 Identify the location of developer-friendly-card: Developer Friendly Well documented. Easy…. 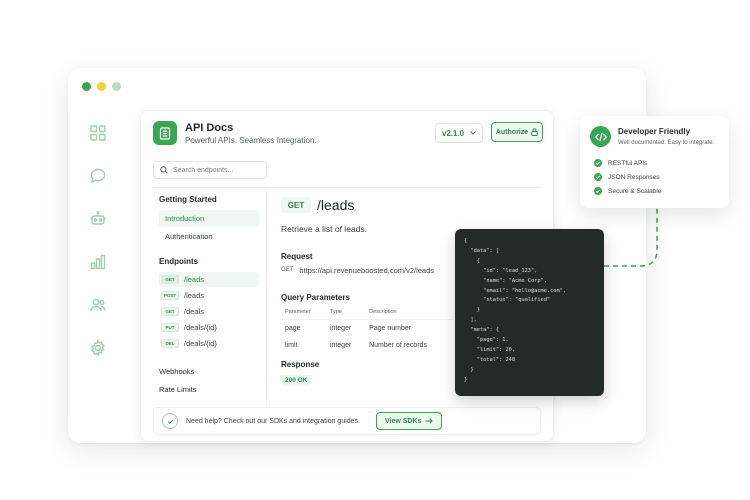
(654, 162).